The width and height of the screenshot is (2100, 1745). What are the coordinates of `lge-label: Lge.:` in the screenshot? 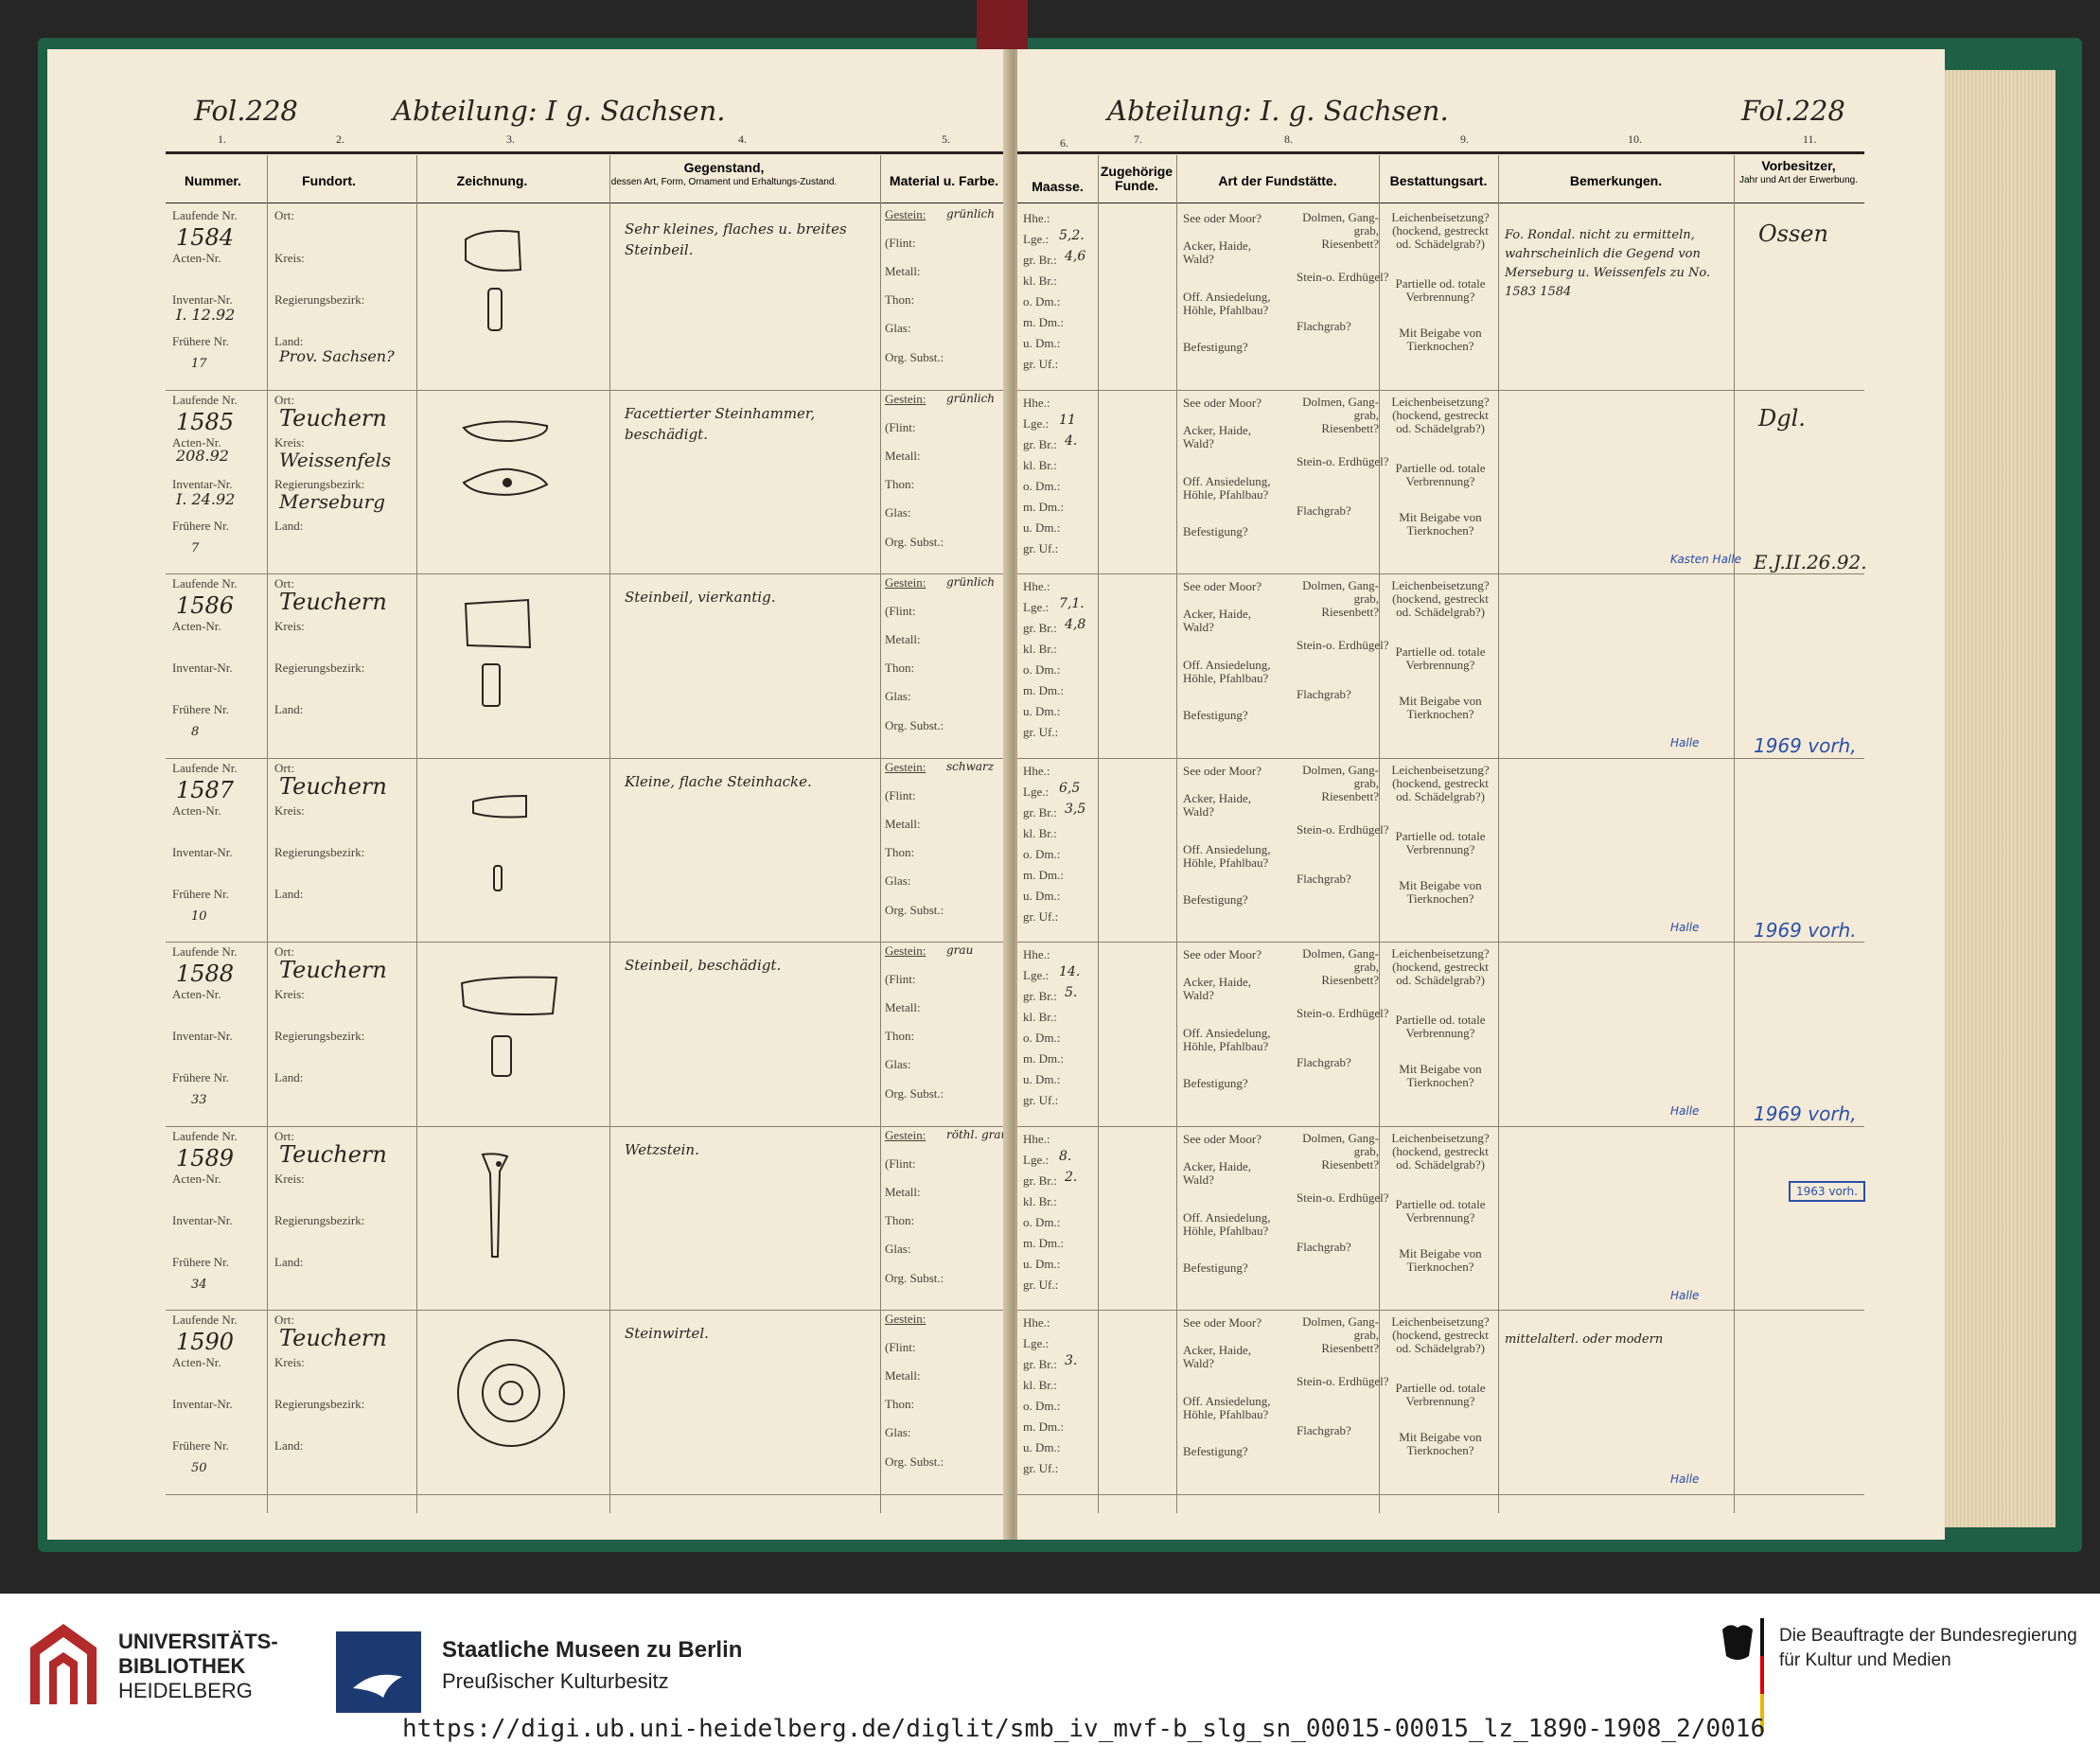 It's located at (1036, 423).